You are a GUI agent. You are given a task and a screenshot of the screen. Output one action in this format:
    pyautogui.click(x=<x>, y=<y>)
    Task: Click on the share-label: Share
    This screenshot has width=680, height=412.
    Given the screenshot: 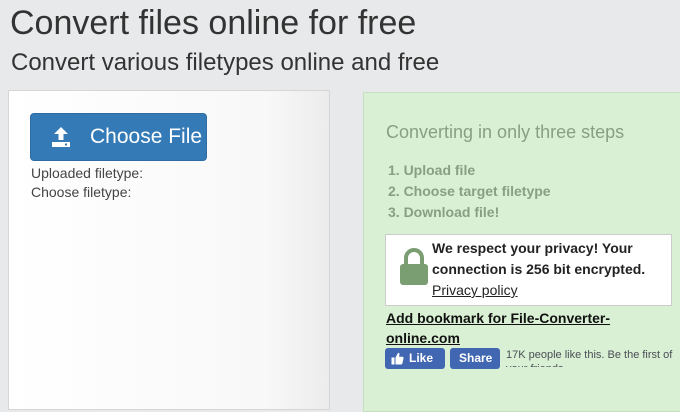 What is the action you would take?
    pyautogui.click(x=476, y=358)
    